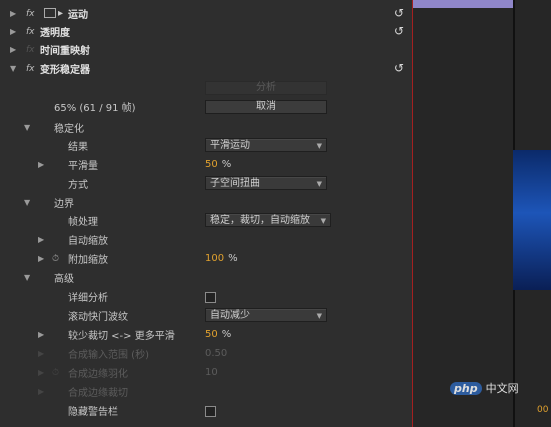  I want to click on cancel-button: 取消, so click(266, 107).